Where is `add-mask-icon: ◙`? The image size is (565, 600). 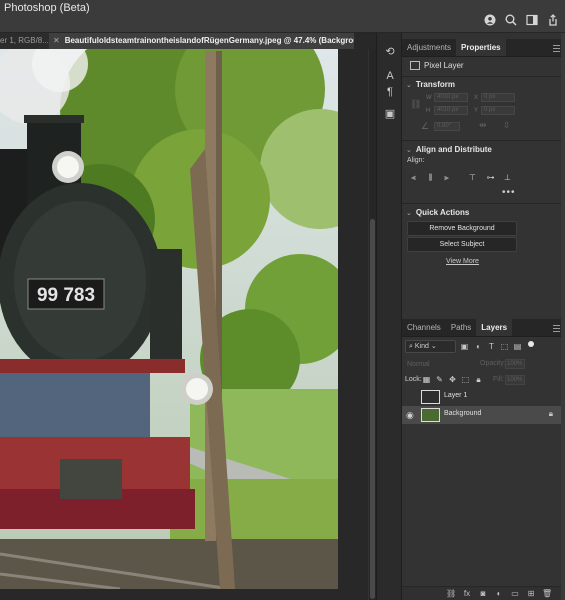 add-mask-icon: ◙ is located at coordinates (483, 594).